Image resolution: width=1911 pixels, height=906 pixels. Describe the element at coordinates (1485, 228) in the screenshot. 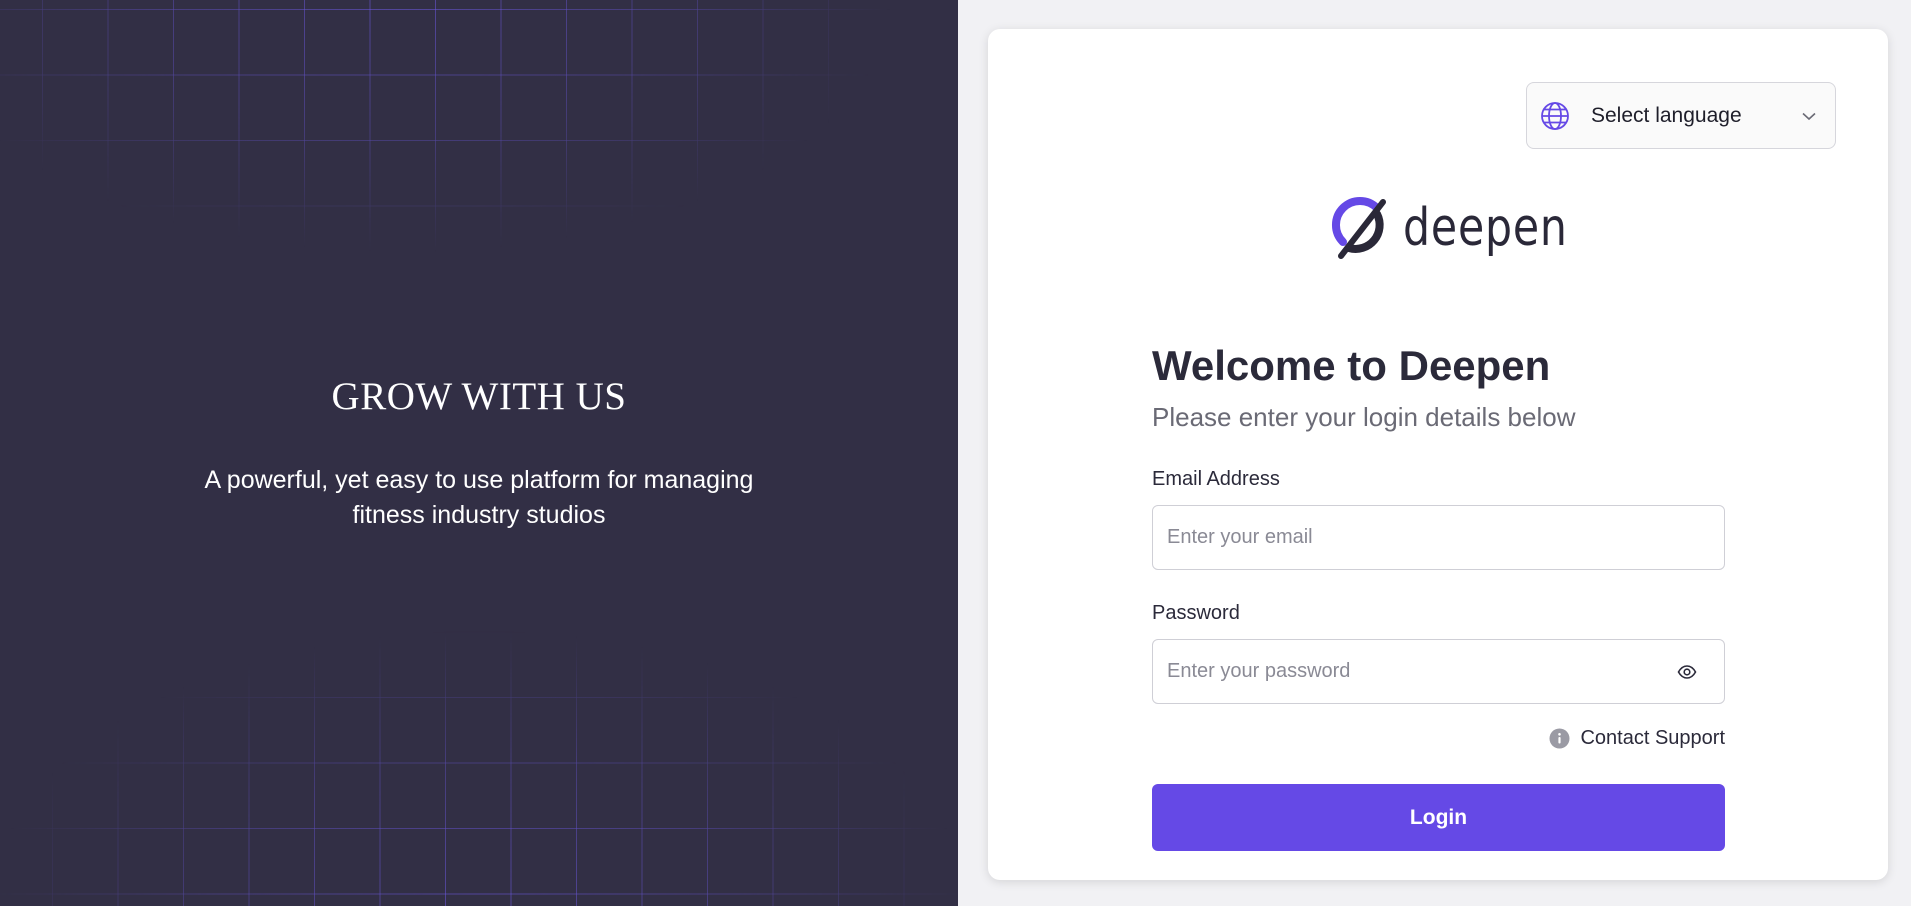

I see `brand-name: deepen` at that location.